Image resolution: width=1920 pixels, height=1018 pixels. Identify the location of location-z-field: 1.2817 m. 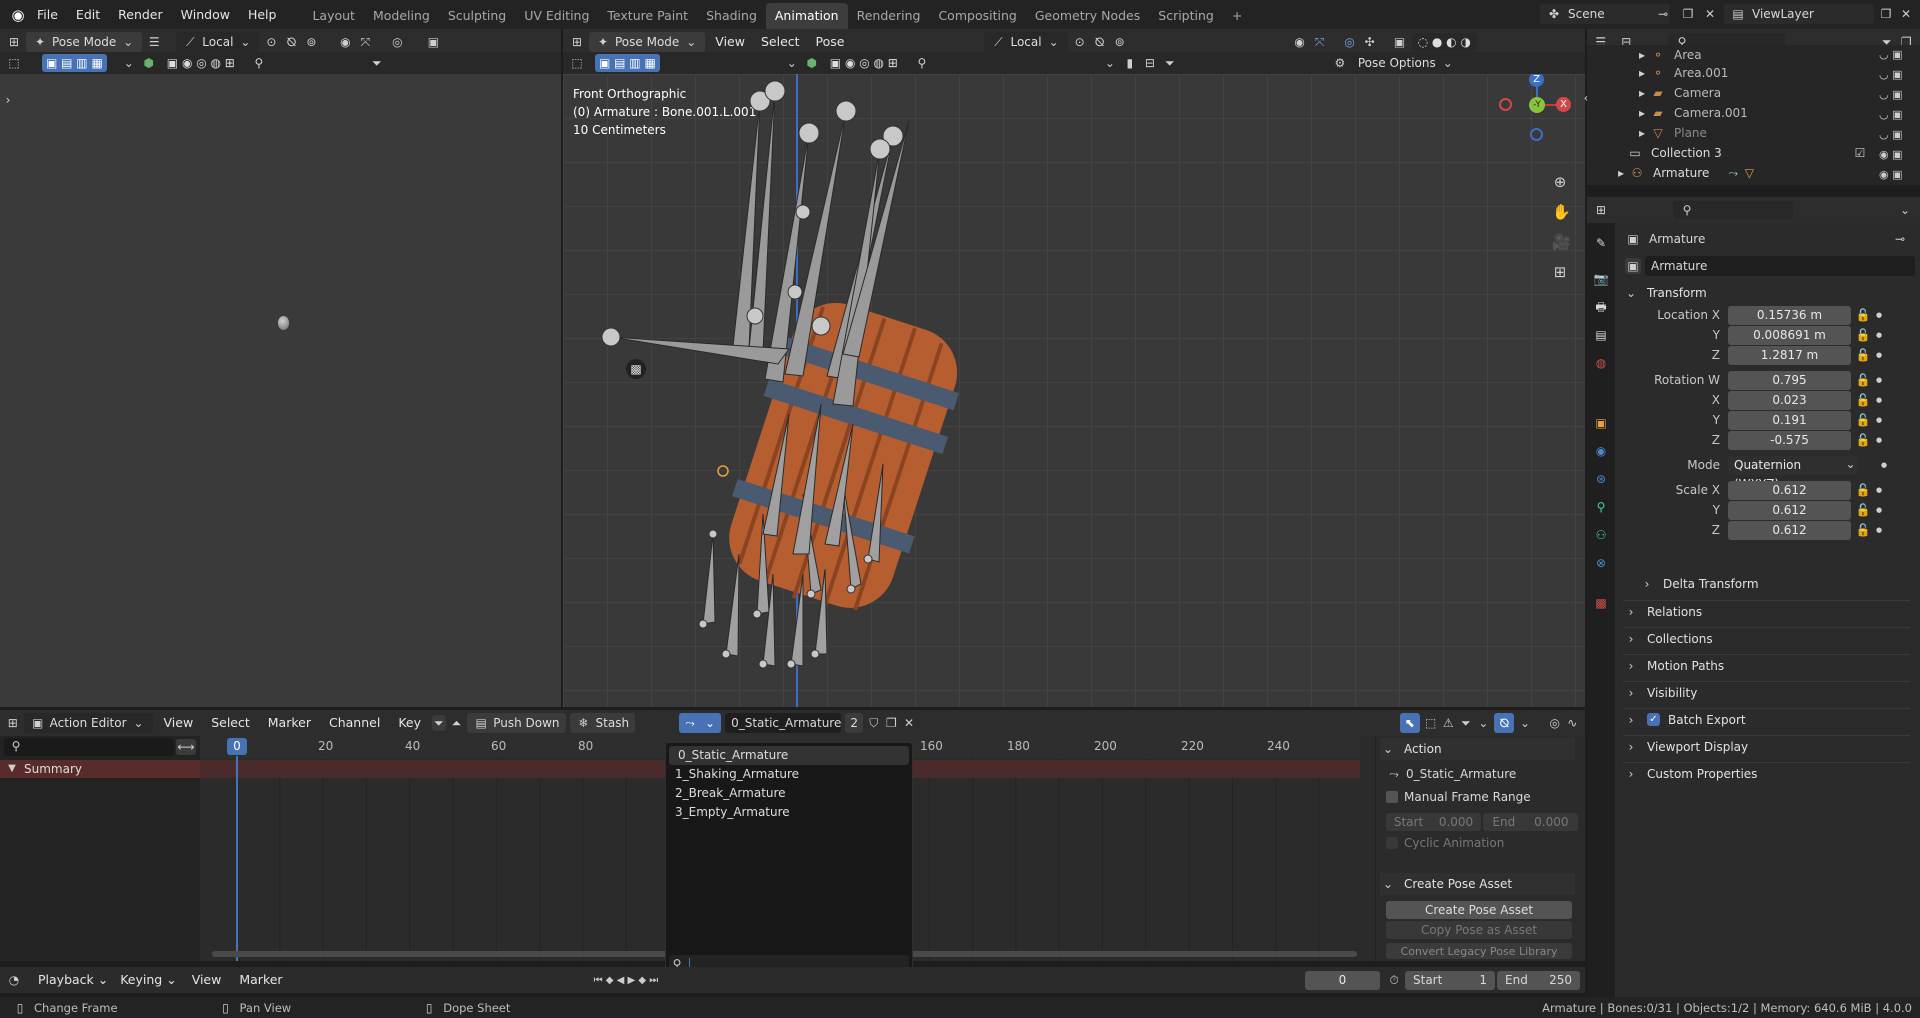
(1789, 355).